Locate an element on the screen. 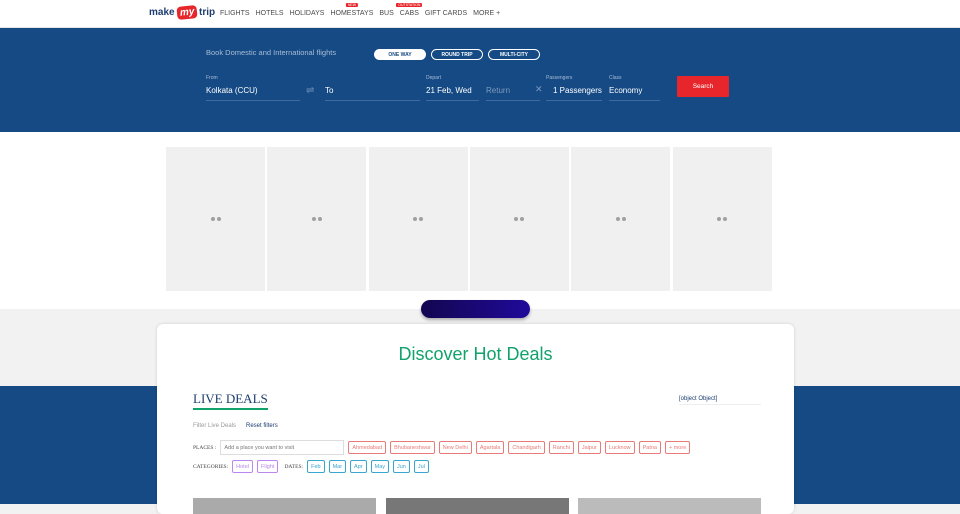 The height and width of the screenshot is (514, 960). categories-label: CATEGORIES: is located at coordinates (211, 466).